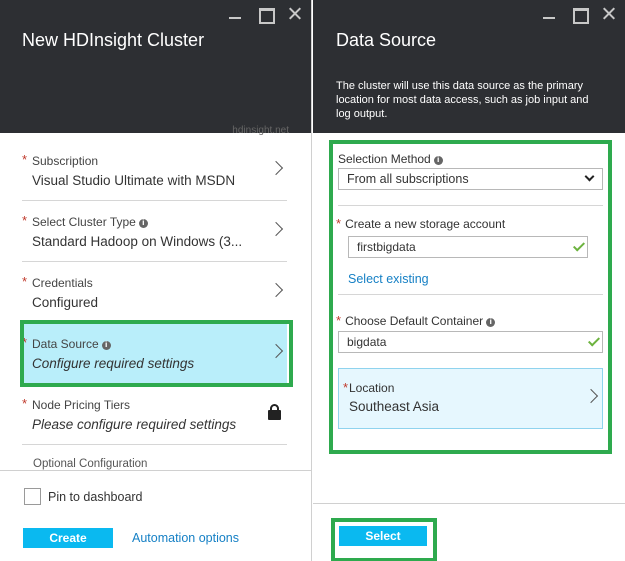 Image resolution: width=625 pixels, height=561 pixels. What do you see at coordinates (65, 161) in the screenshot?
I see `item-label: Subscription` at bounding box center [65, 161].